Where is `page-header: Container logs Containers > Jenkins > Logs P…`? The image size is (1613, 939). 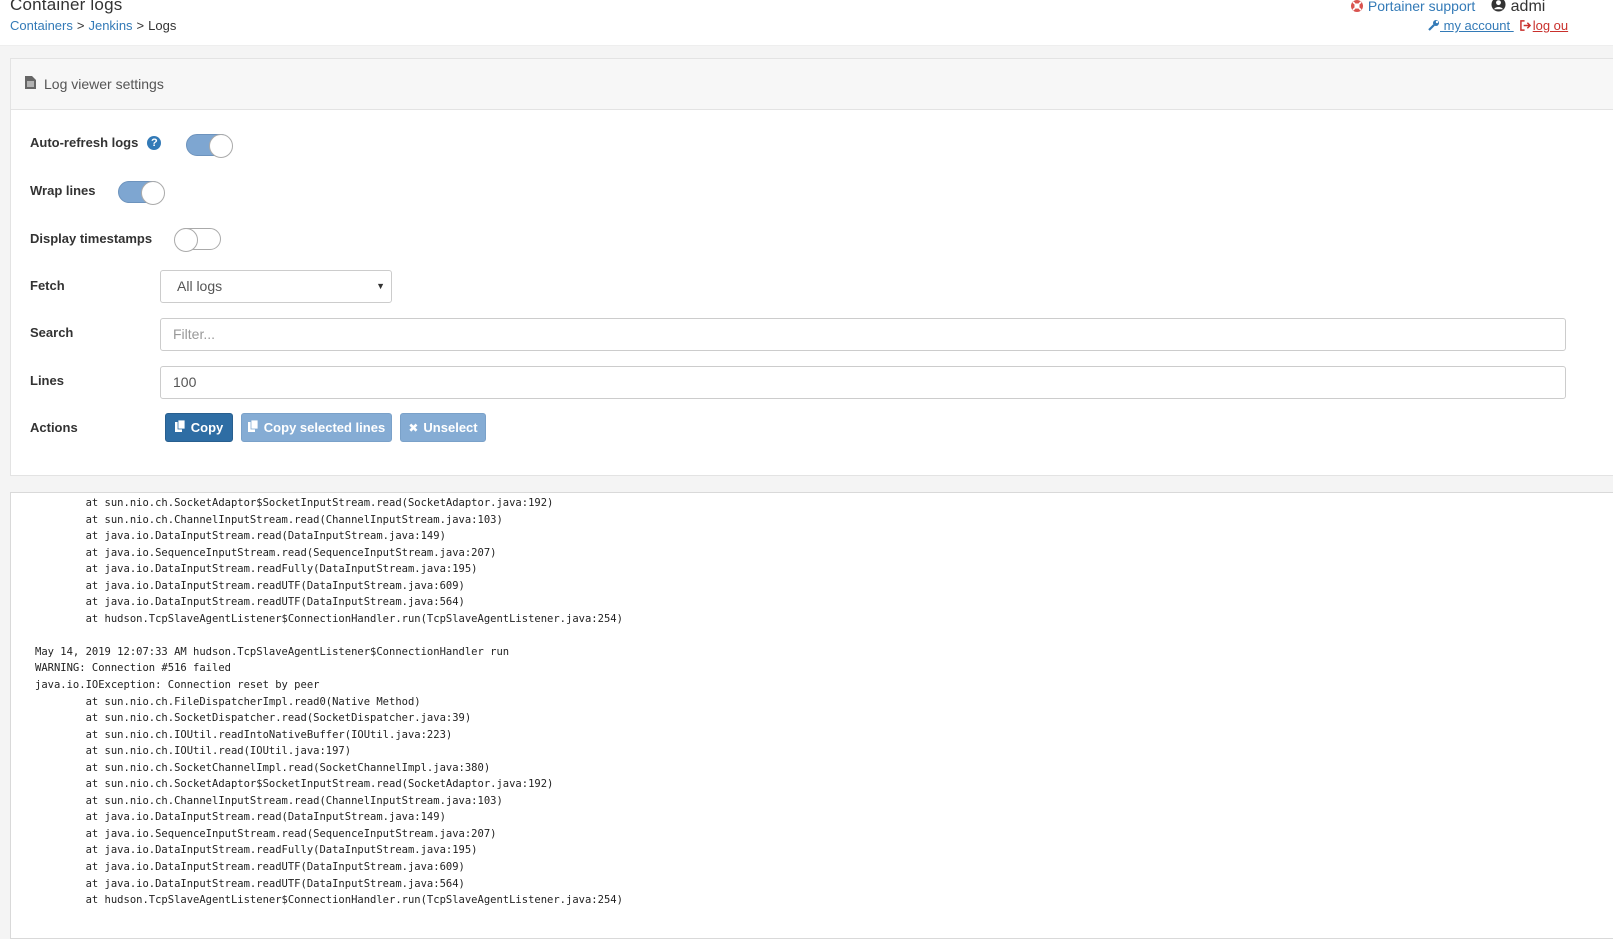
page-header: Container logs Containers > Jenkins > Logs P… is located at coordinates (806, 23).